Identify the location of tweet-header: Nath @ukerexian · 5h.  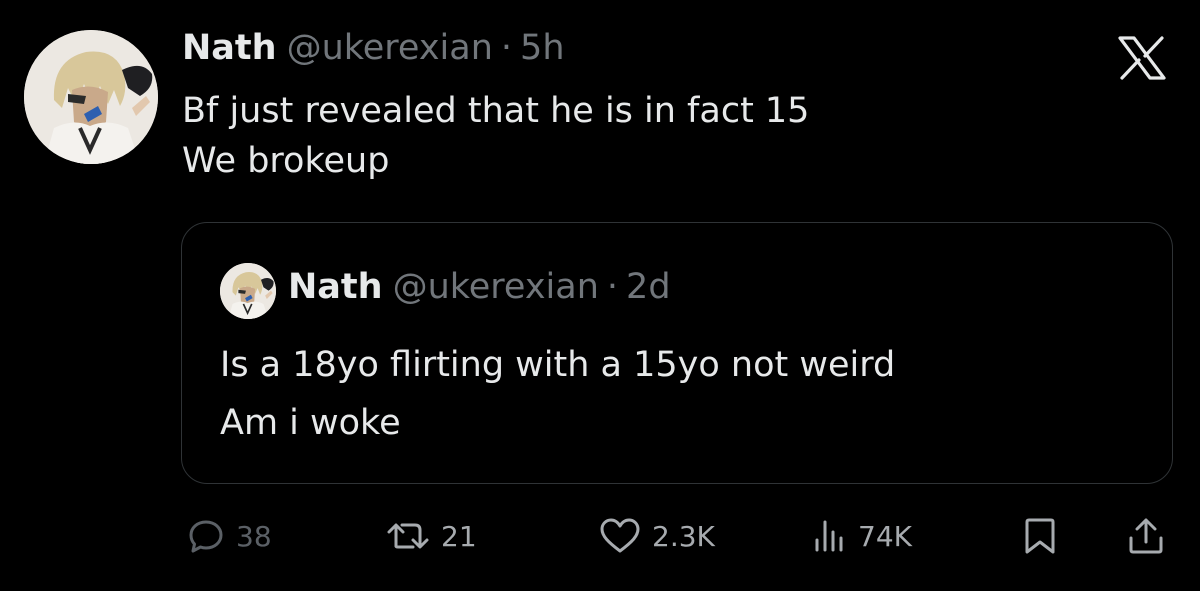
(373, 52).